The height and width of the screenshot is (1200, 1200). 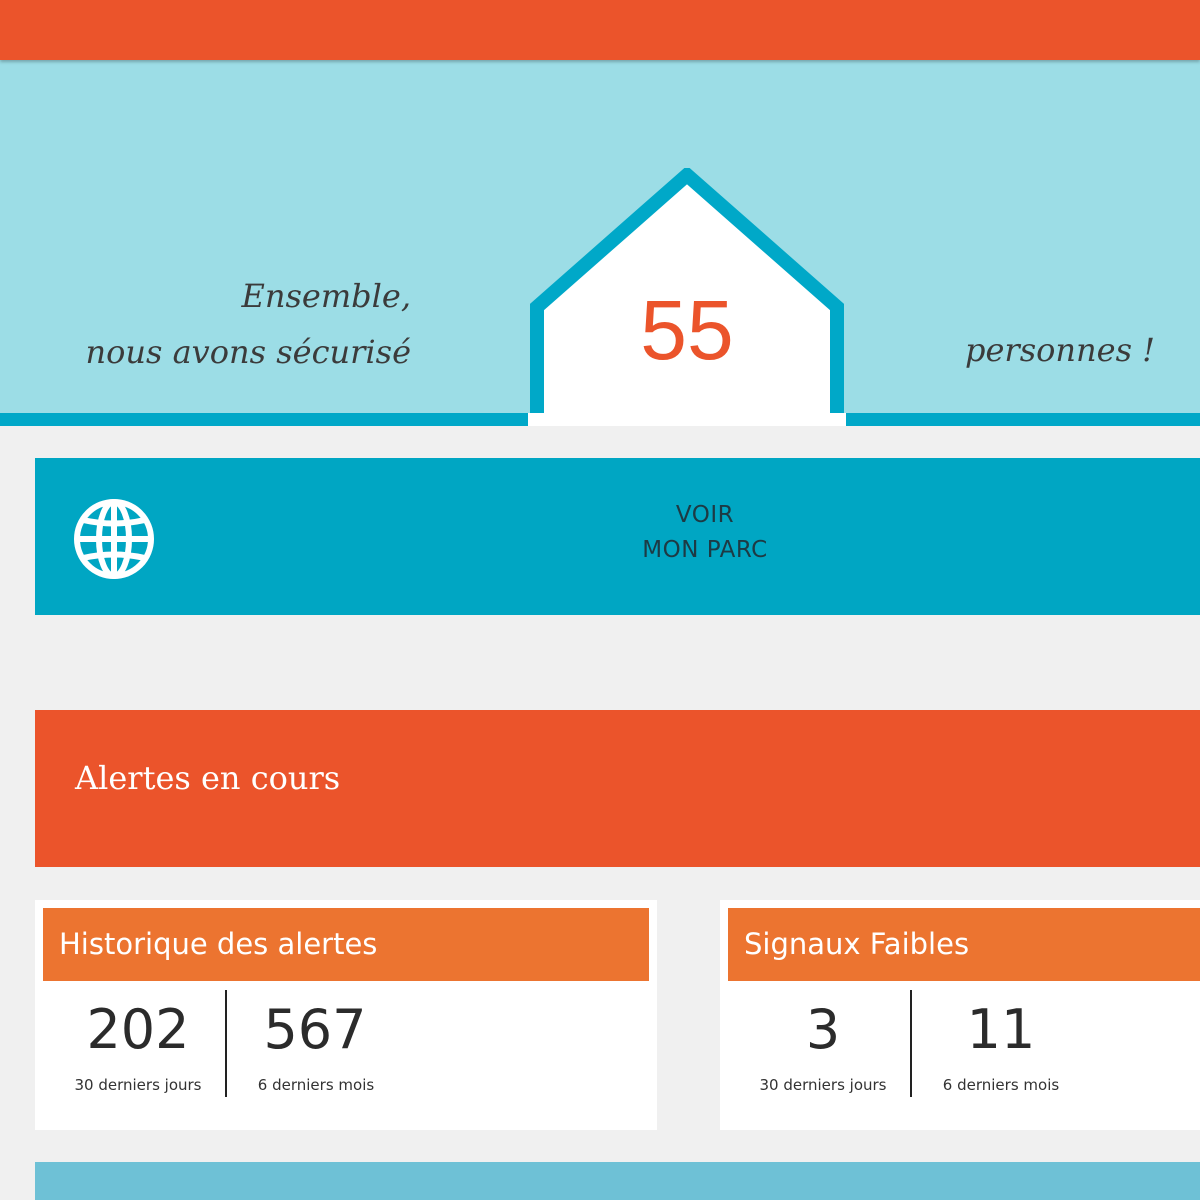 I want to click on signaux-faibles-card-title: Signaux Faibles, so click(x=964, y=944).